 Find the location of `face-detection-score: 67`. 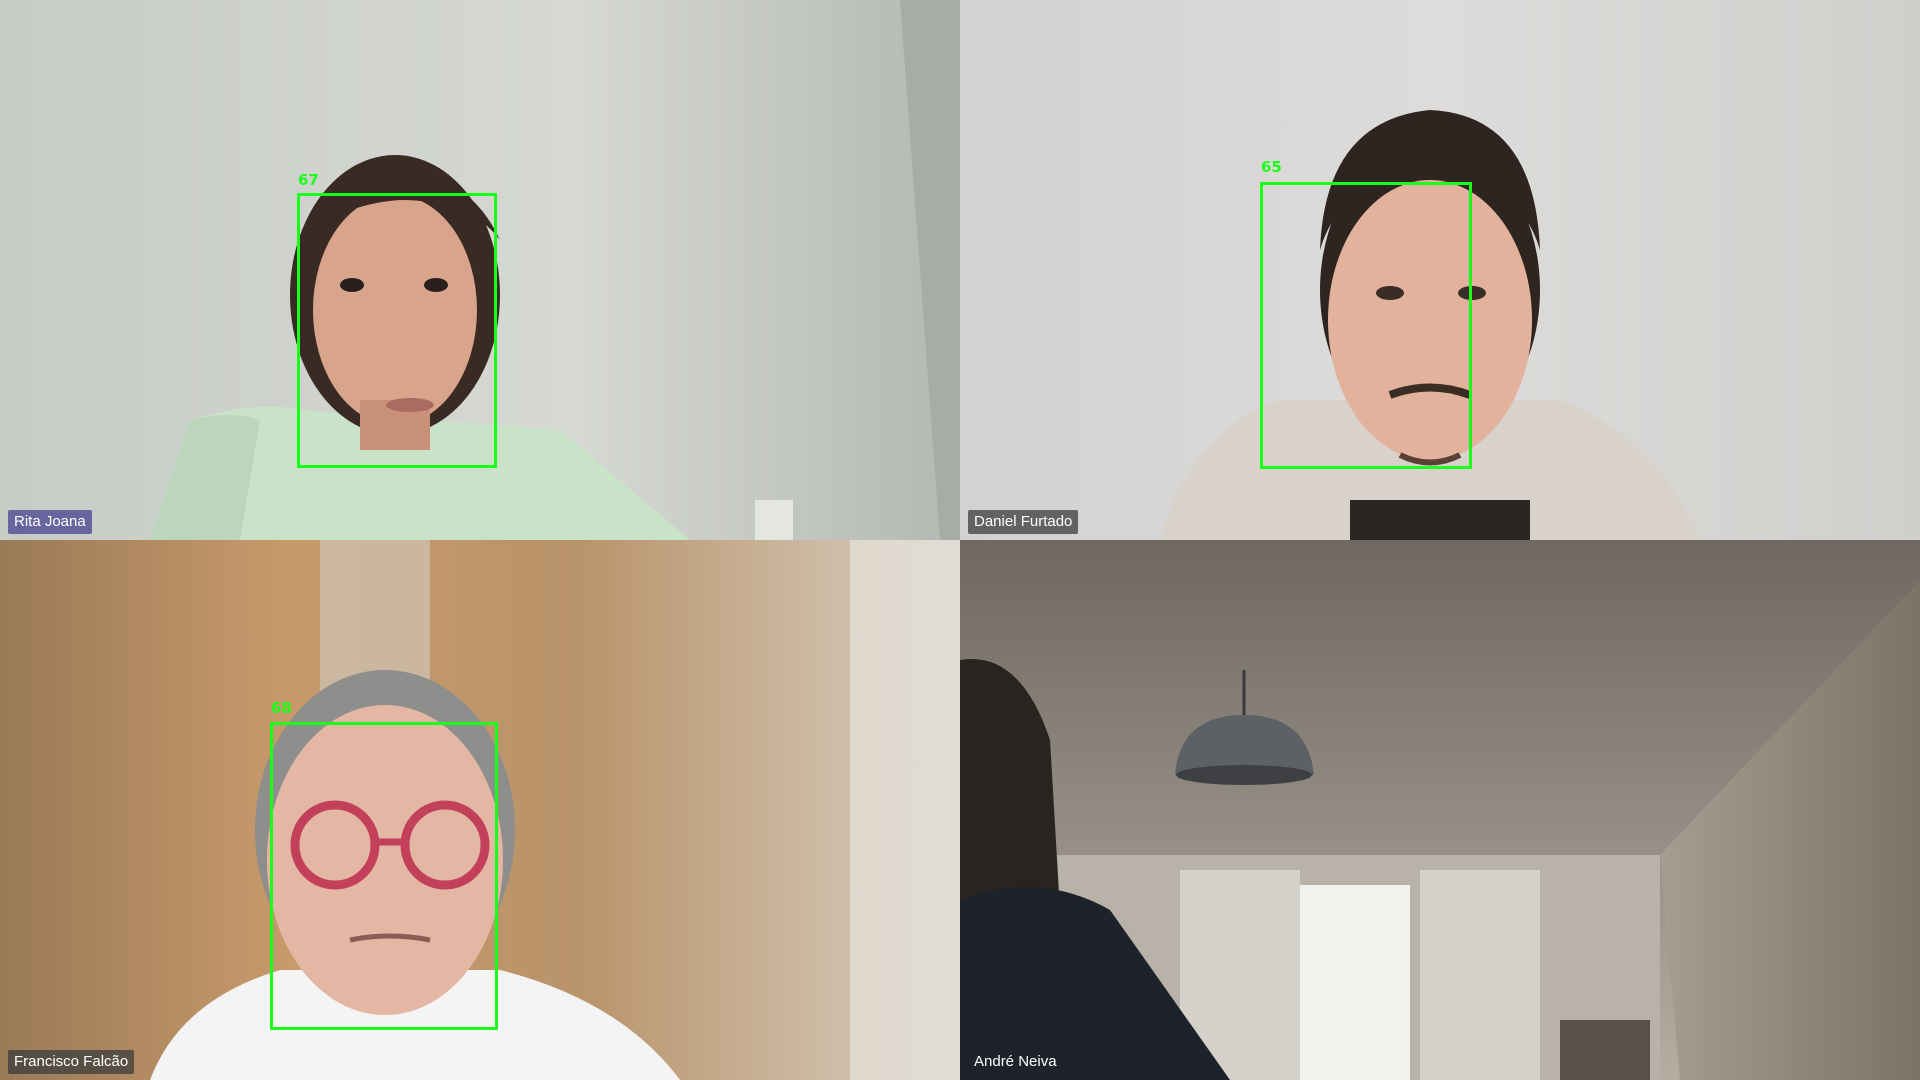

face-detection-score: 67 is located at coordinates (308, 180).